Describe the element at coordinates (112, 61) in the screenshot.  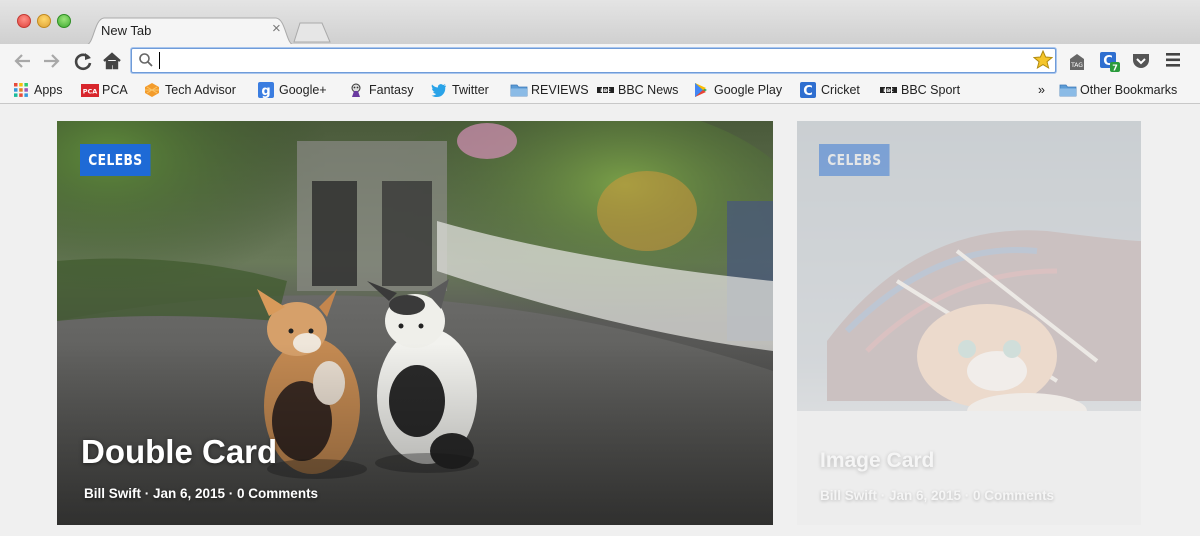
I see `home-icon` at that location.